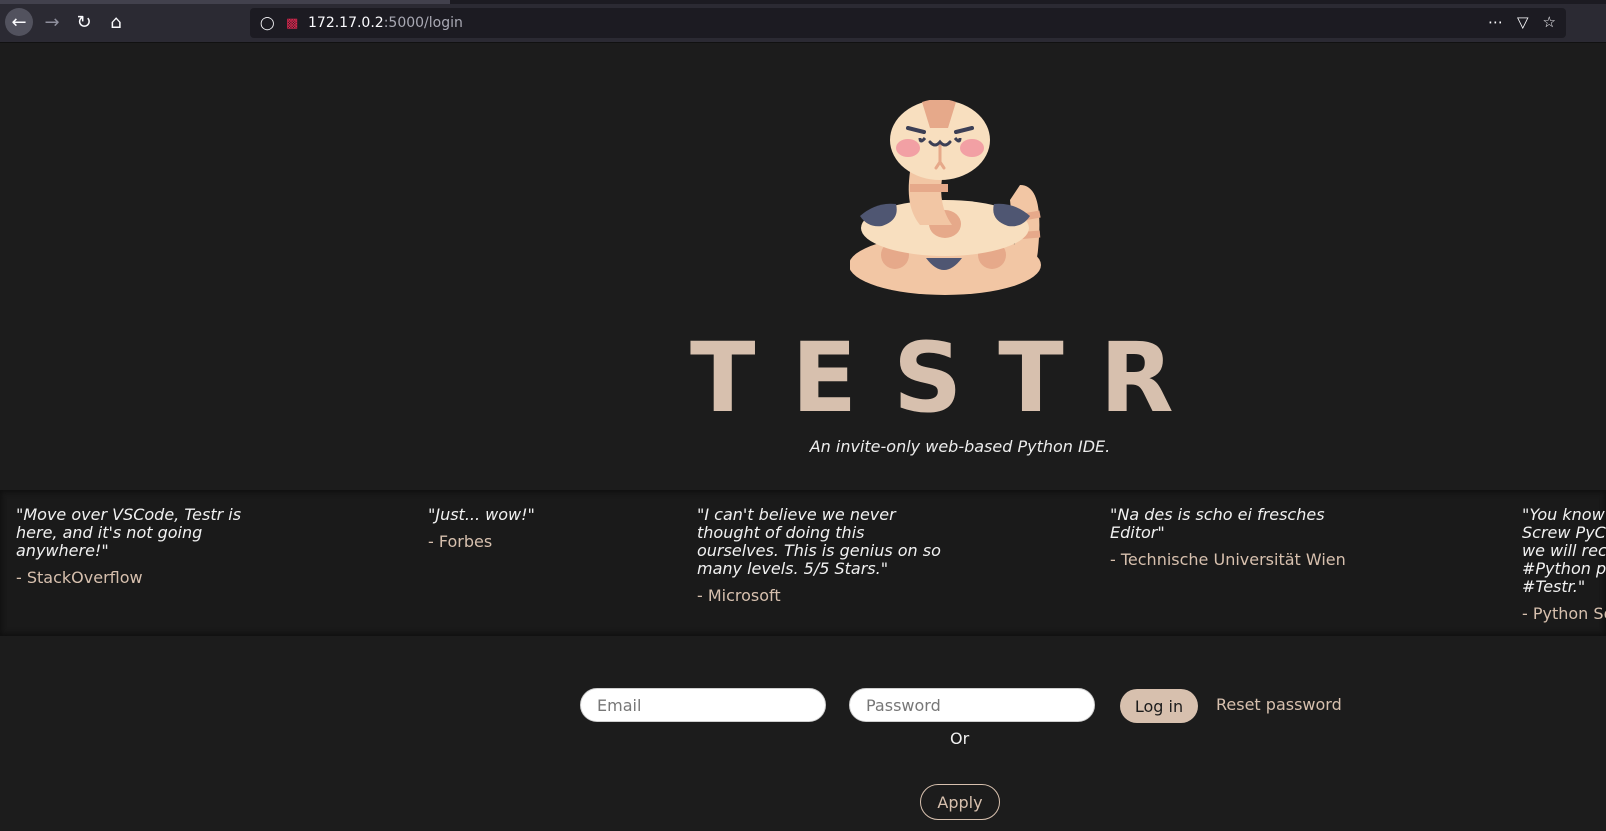  Describe the element at coordinates (553, 528) in the screenshot. I see `testimonial-card: "Just... wow!" - Forbes` at that location.